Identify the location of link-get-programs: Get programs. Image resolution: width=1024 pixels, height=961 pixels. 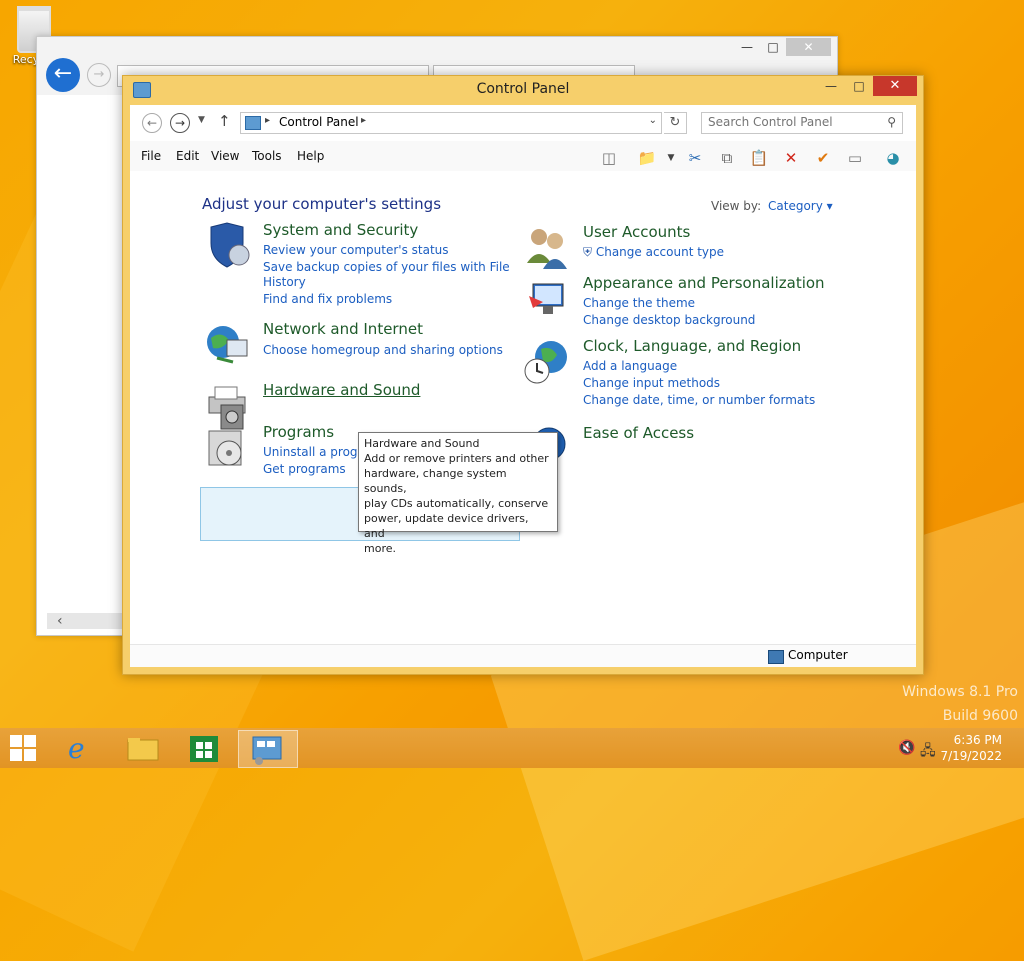
(304, 469).